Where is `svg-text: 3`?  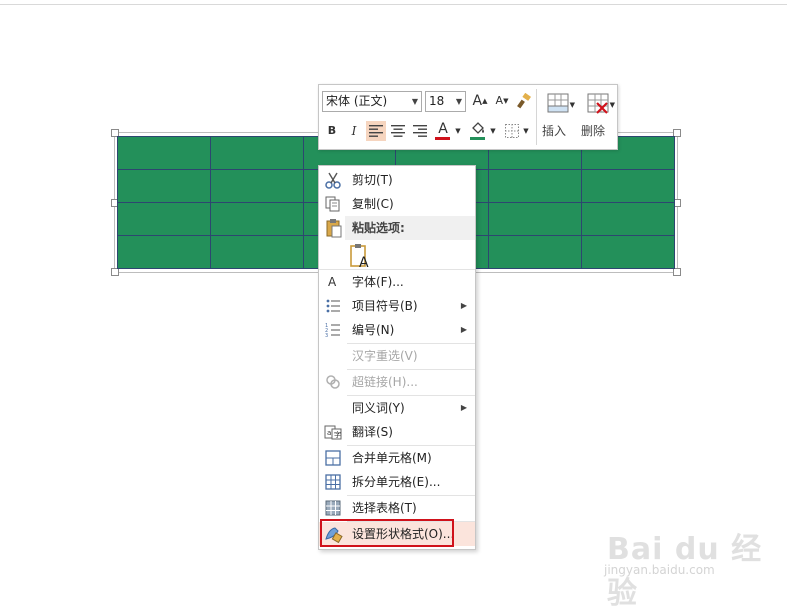 svg-text: 3 is located at coordinates (326, 336).